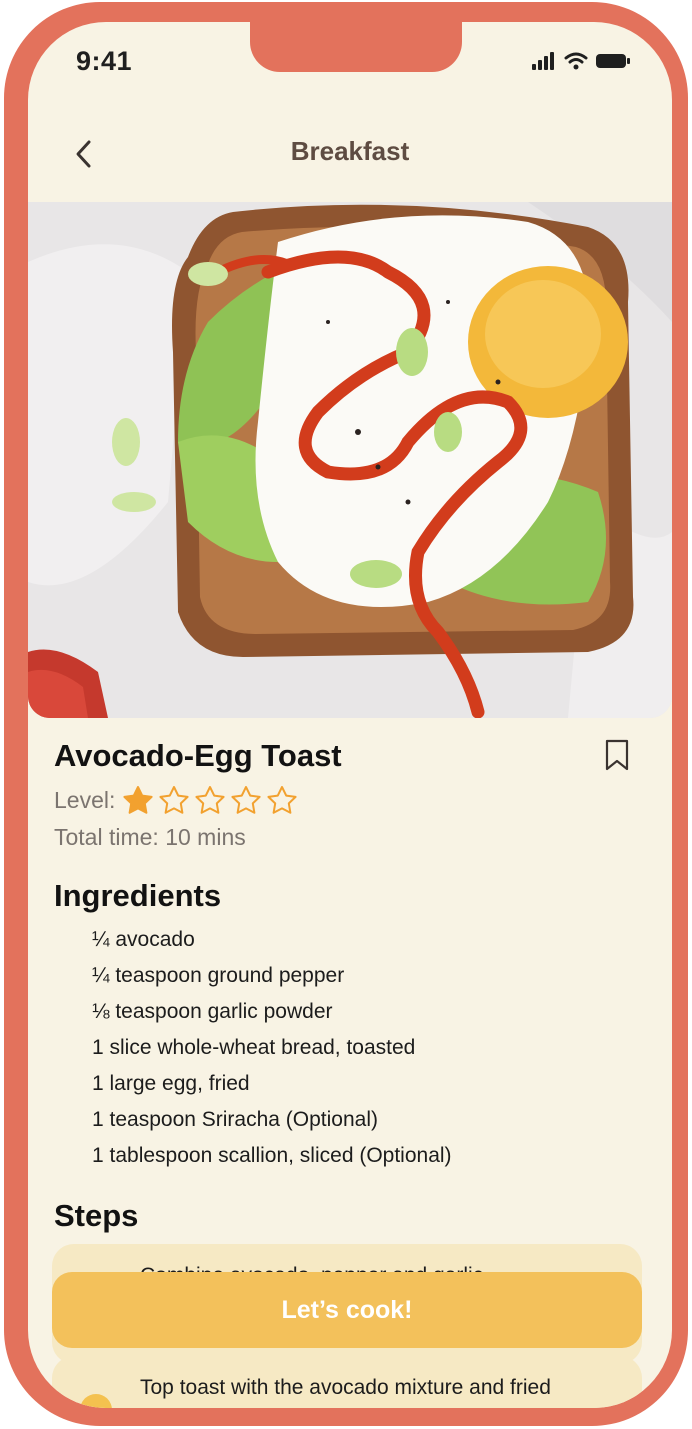  What do you see at coordinates (96, 1215) in the screenshot?
I see `steps-heading: Steps` at bounding box center [96, 1215].